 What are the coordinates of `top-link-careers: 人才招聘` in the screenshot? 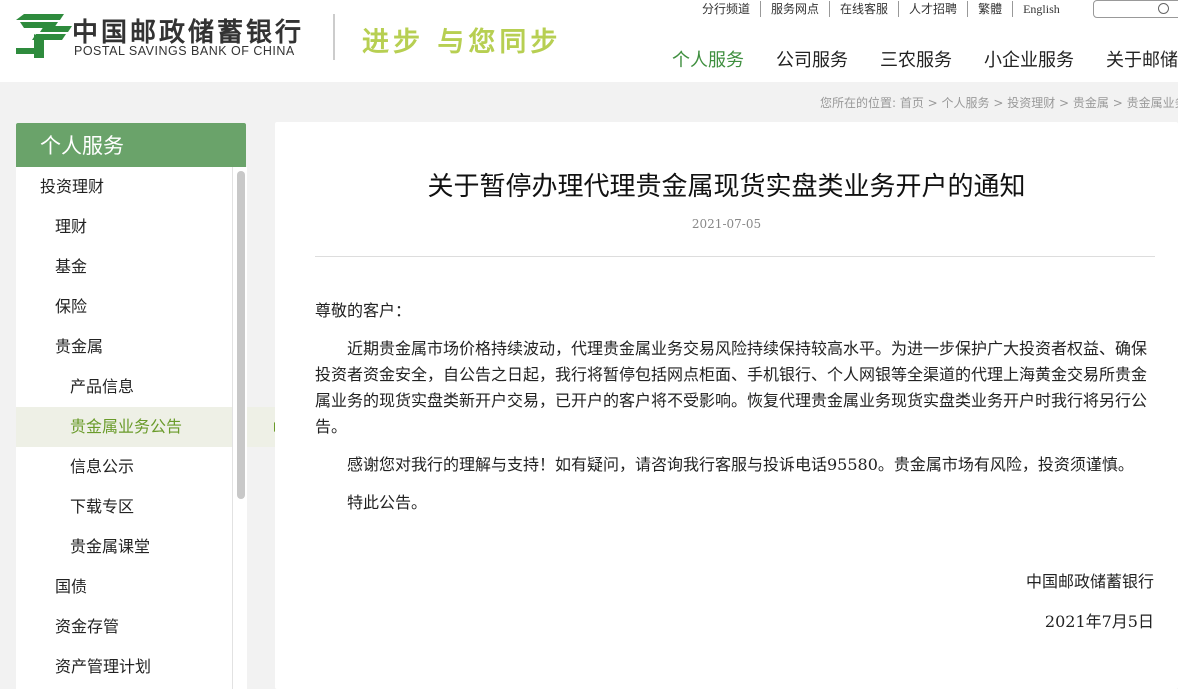 It's located at (934, 9).